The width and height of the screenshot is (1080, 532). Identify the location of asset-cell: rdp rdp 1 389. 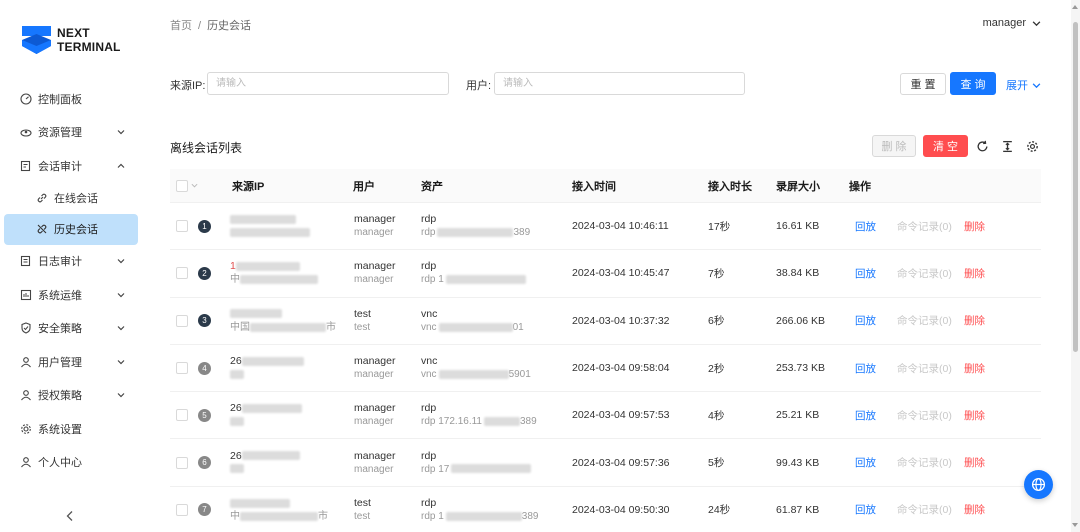
(479, 510).